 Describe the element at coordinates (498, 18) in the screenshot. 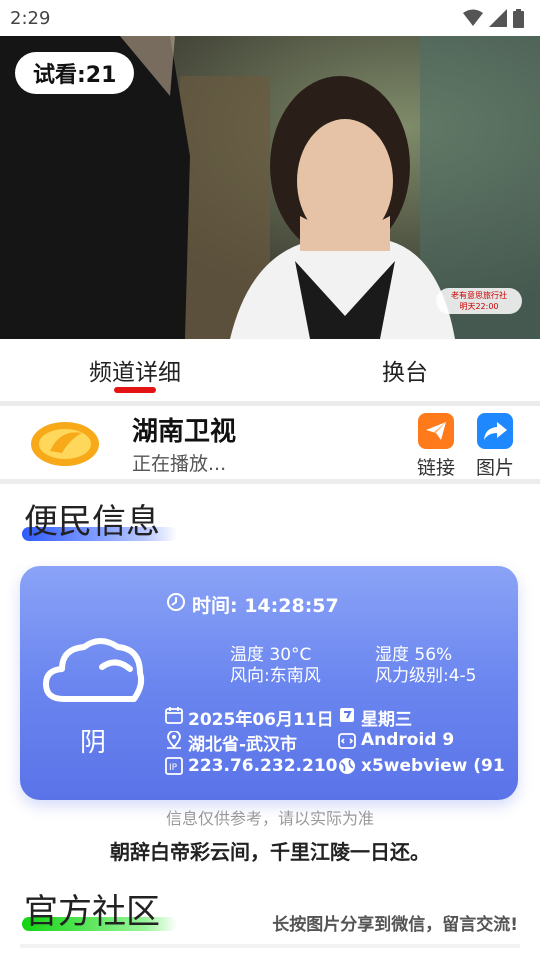

I see `signal-icon` at that location.